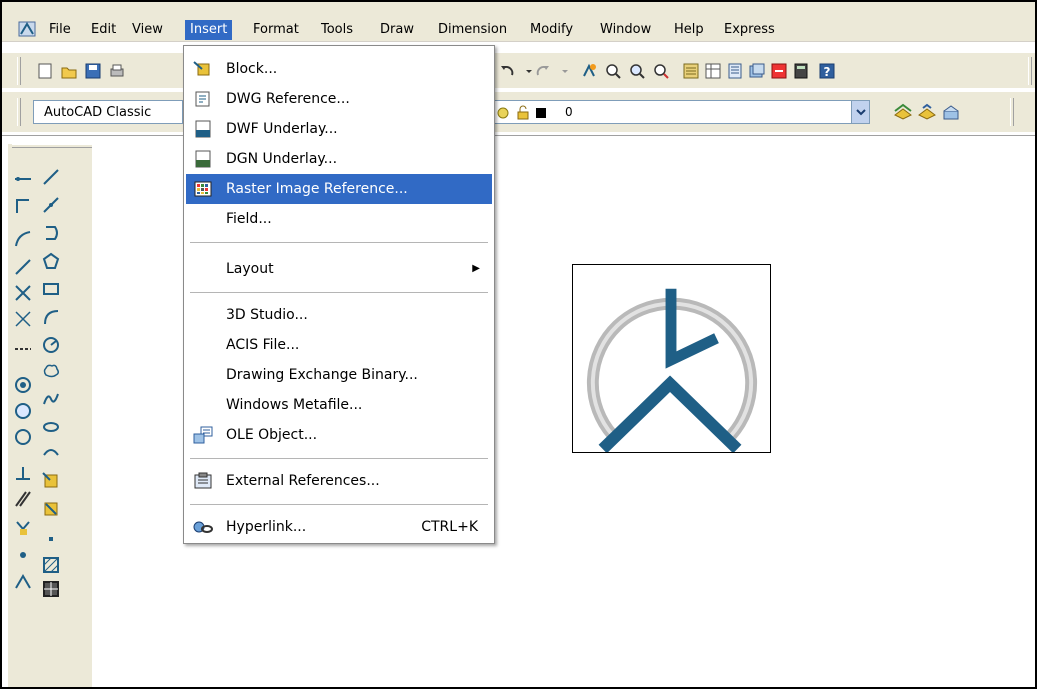  Describe the element at coordinates (749, 30) in the screenshot. I see `menu-express: Express` at that location.